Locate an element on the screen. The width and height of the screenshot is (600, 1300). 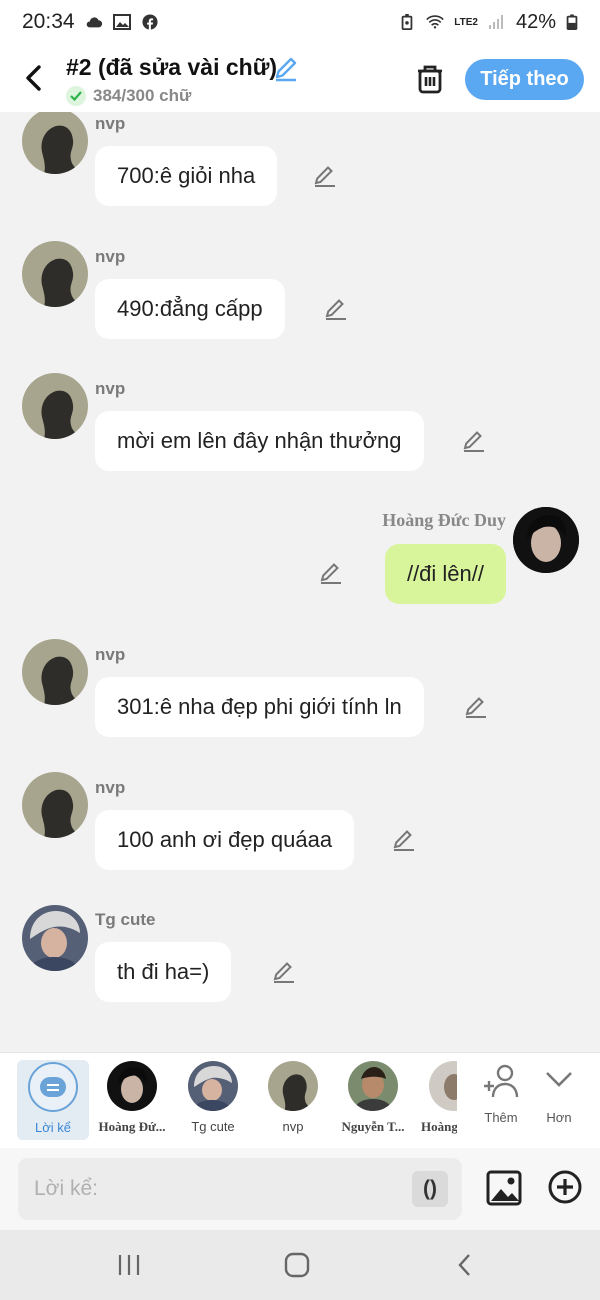
recent-apps-button is located at coordinates (129, 1265).